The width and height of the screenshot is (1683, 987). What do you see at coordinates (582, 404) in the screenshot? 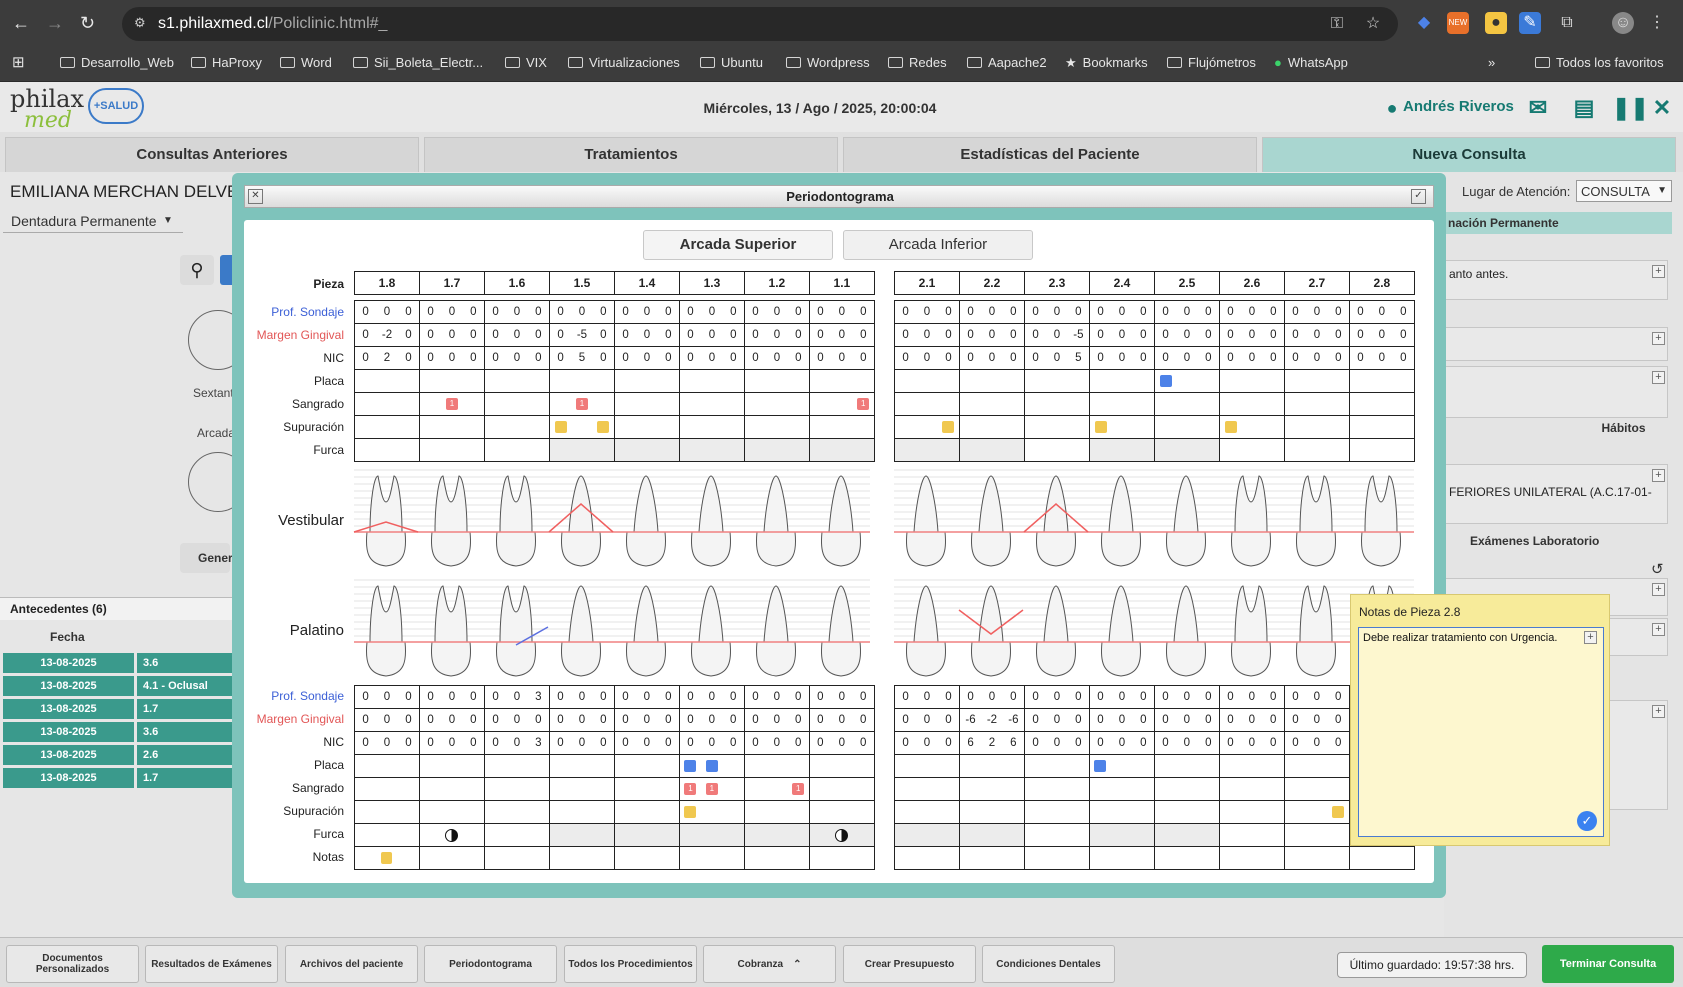
I see `sangrado-cell: 1` at bounding box center [582, 404].